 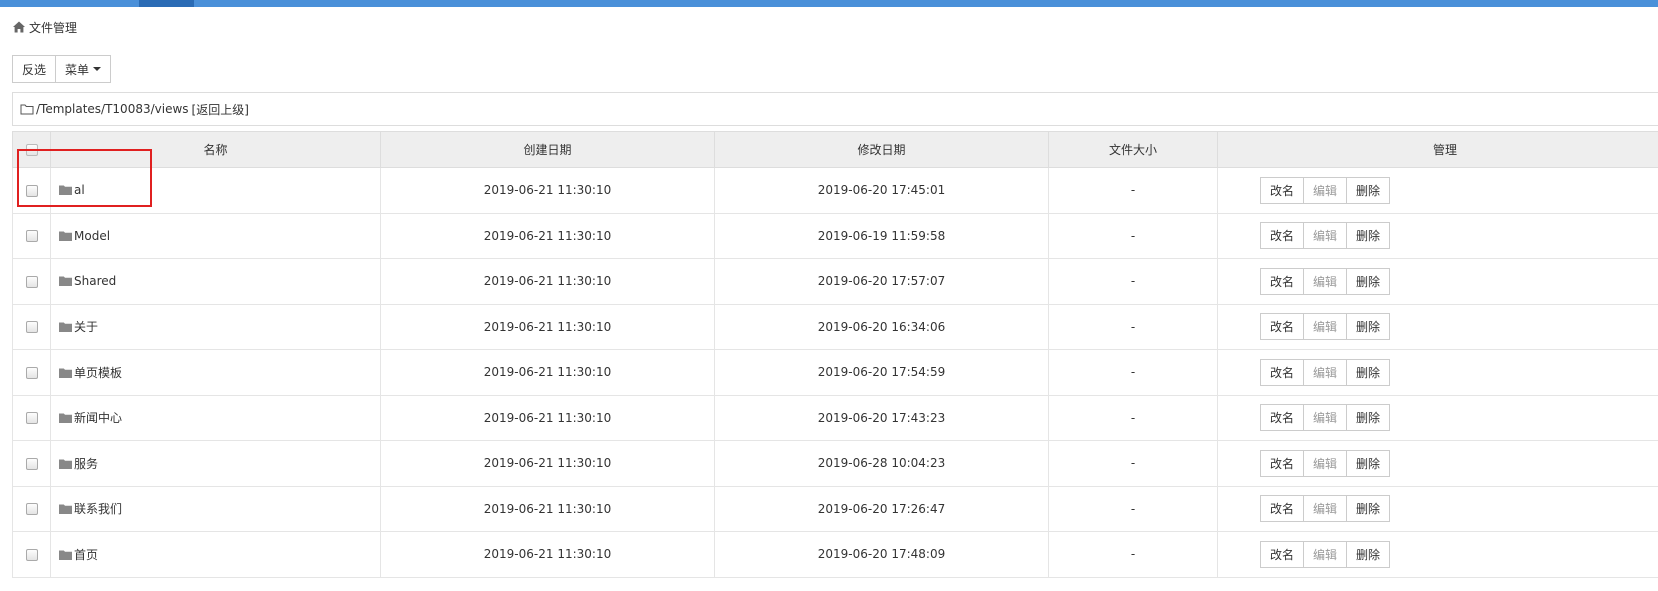 What do you see at coordinates (27, 109) in the screenshot?
I see `folder-outline-icon` at bounding box center [27, 109].